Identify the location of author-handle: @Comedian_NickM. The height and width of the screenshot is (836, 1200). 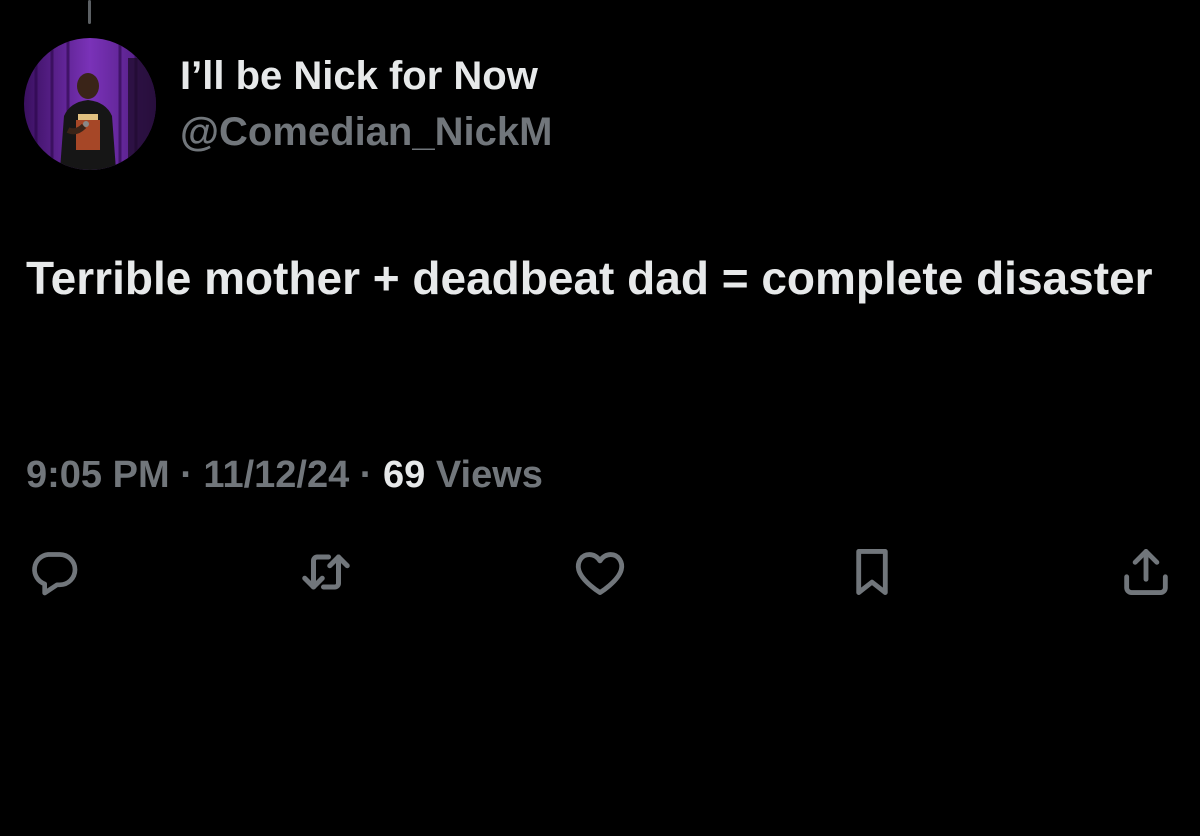
(366, 132).